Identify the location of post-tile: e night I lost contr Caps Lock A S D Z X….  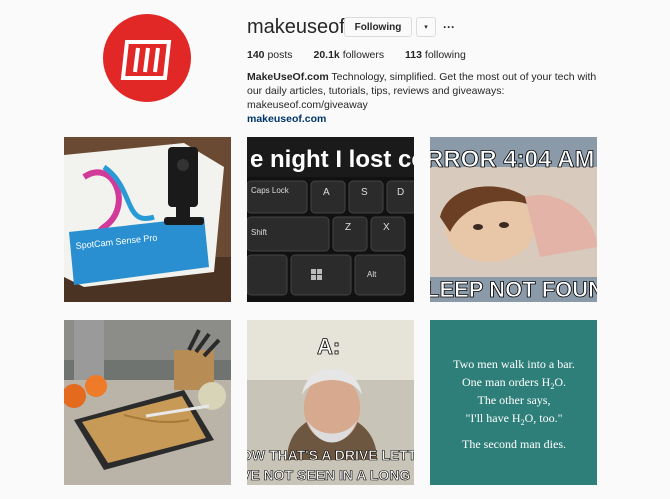
(330, 219).